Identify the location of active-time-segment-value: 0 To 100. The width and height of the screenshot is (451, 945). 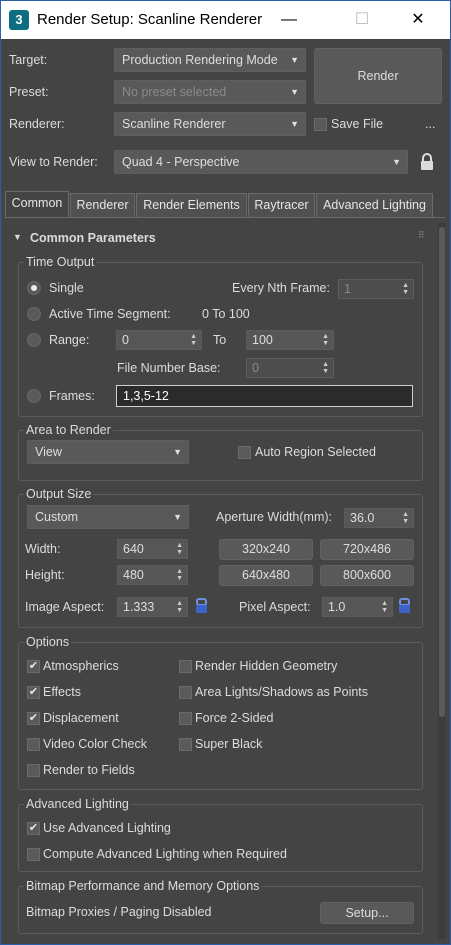
(226, 314).